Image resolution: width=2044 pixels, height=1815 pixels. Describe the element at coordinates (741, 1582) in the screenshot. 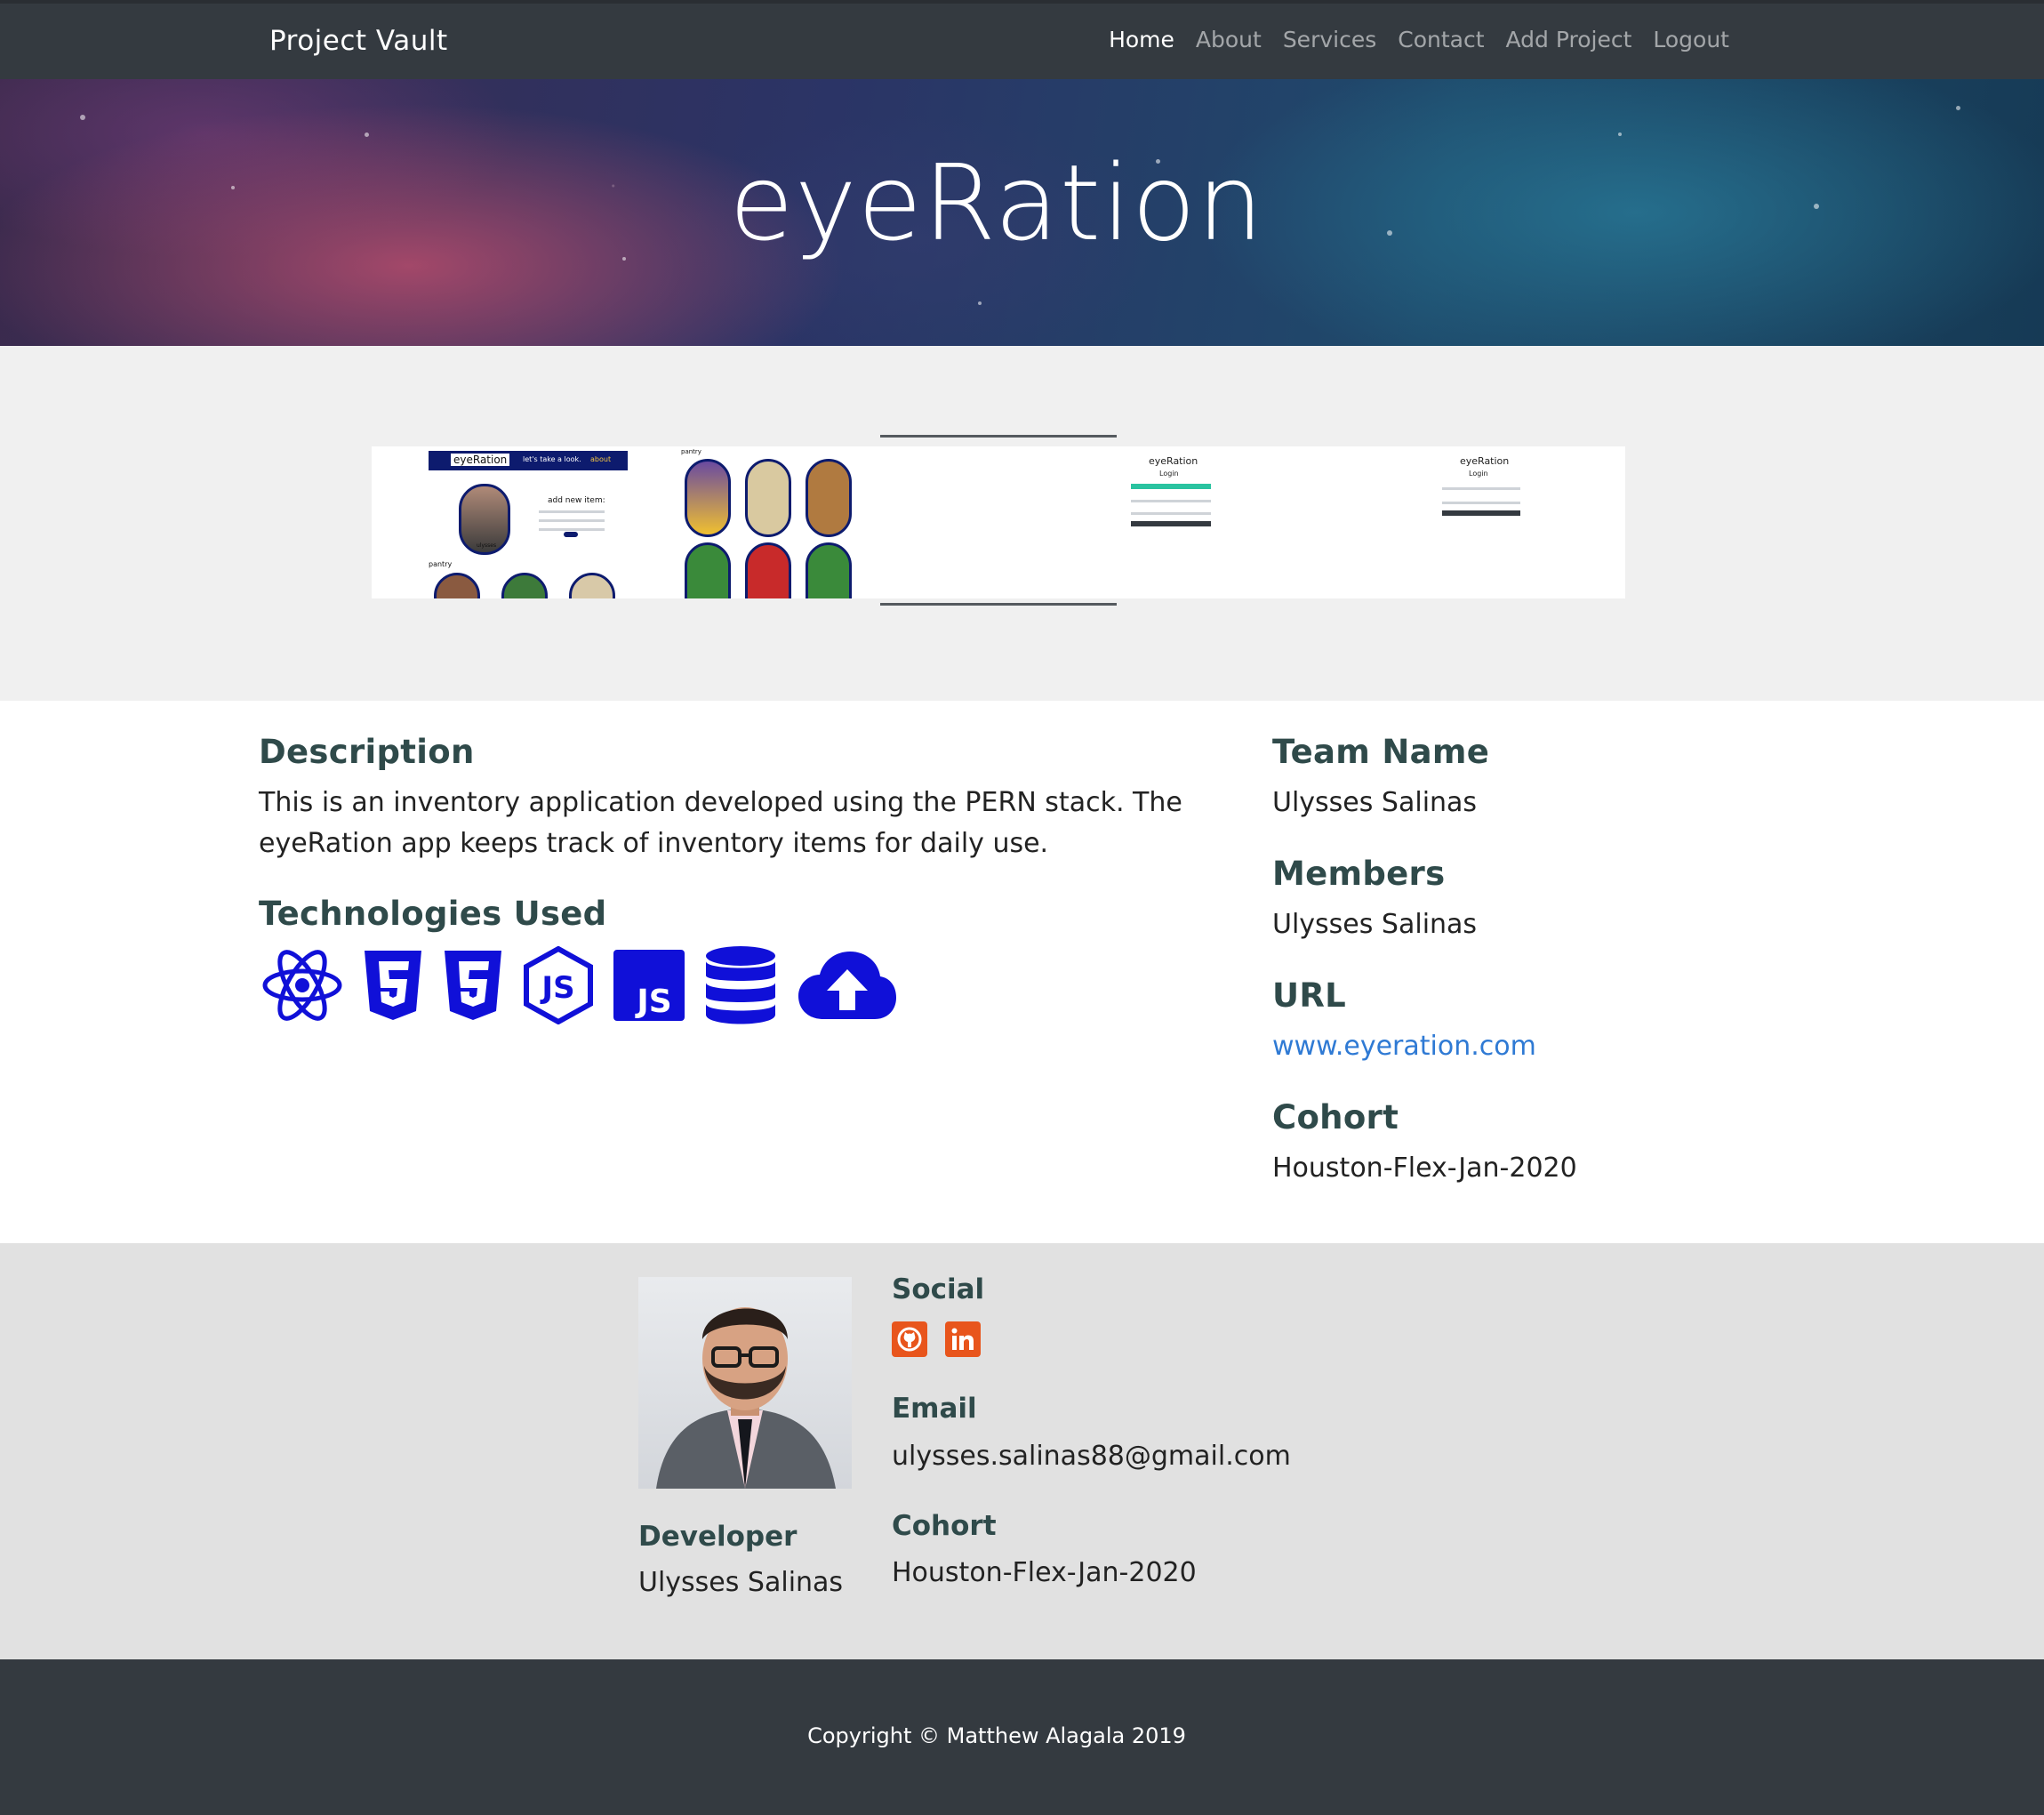

I see `developer-name: Ulysses Salinas` at that location.